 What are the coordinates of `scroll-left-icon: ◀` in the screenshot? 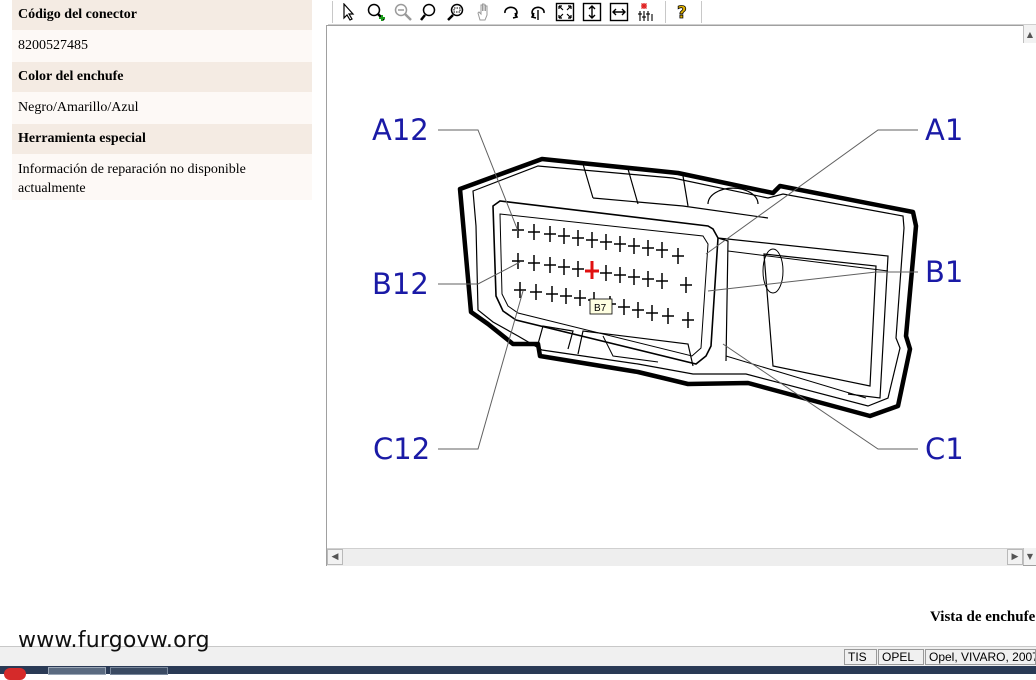 It's located at (335, 557).